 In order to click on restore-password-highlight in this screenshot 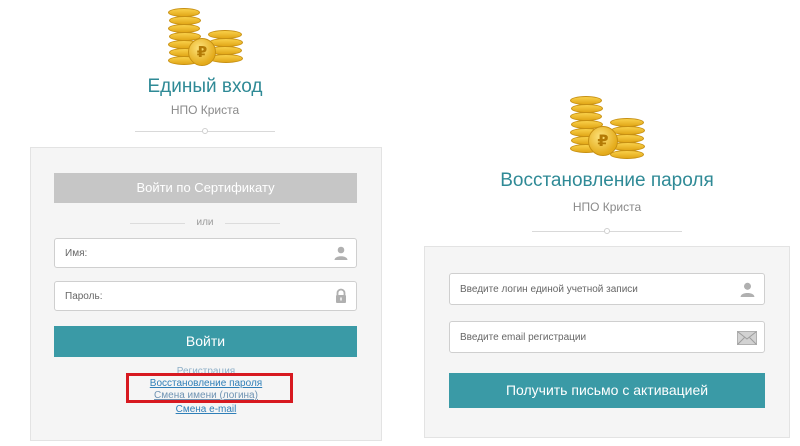, I will do `click(209, 388)`.